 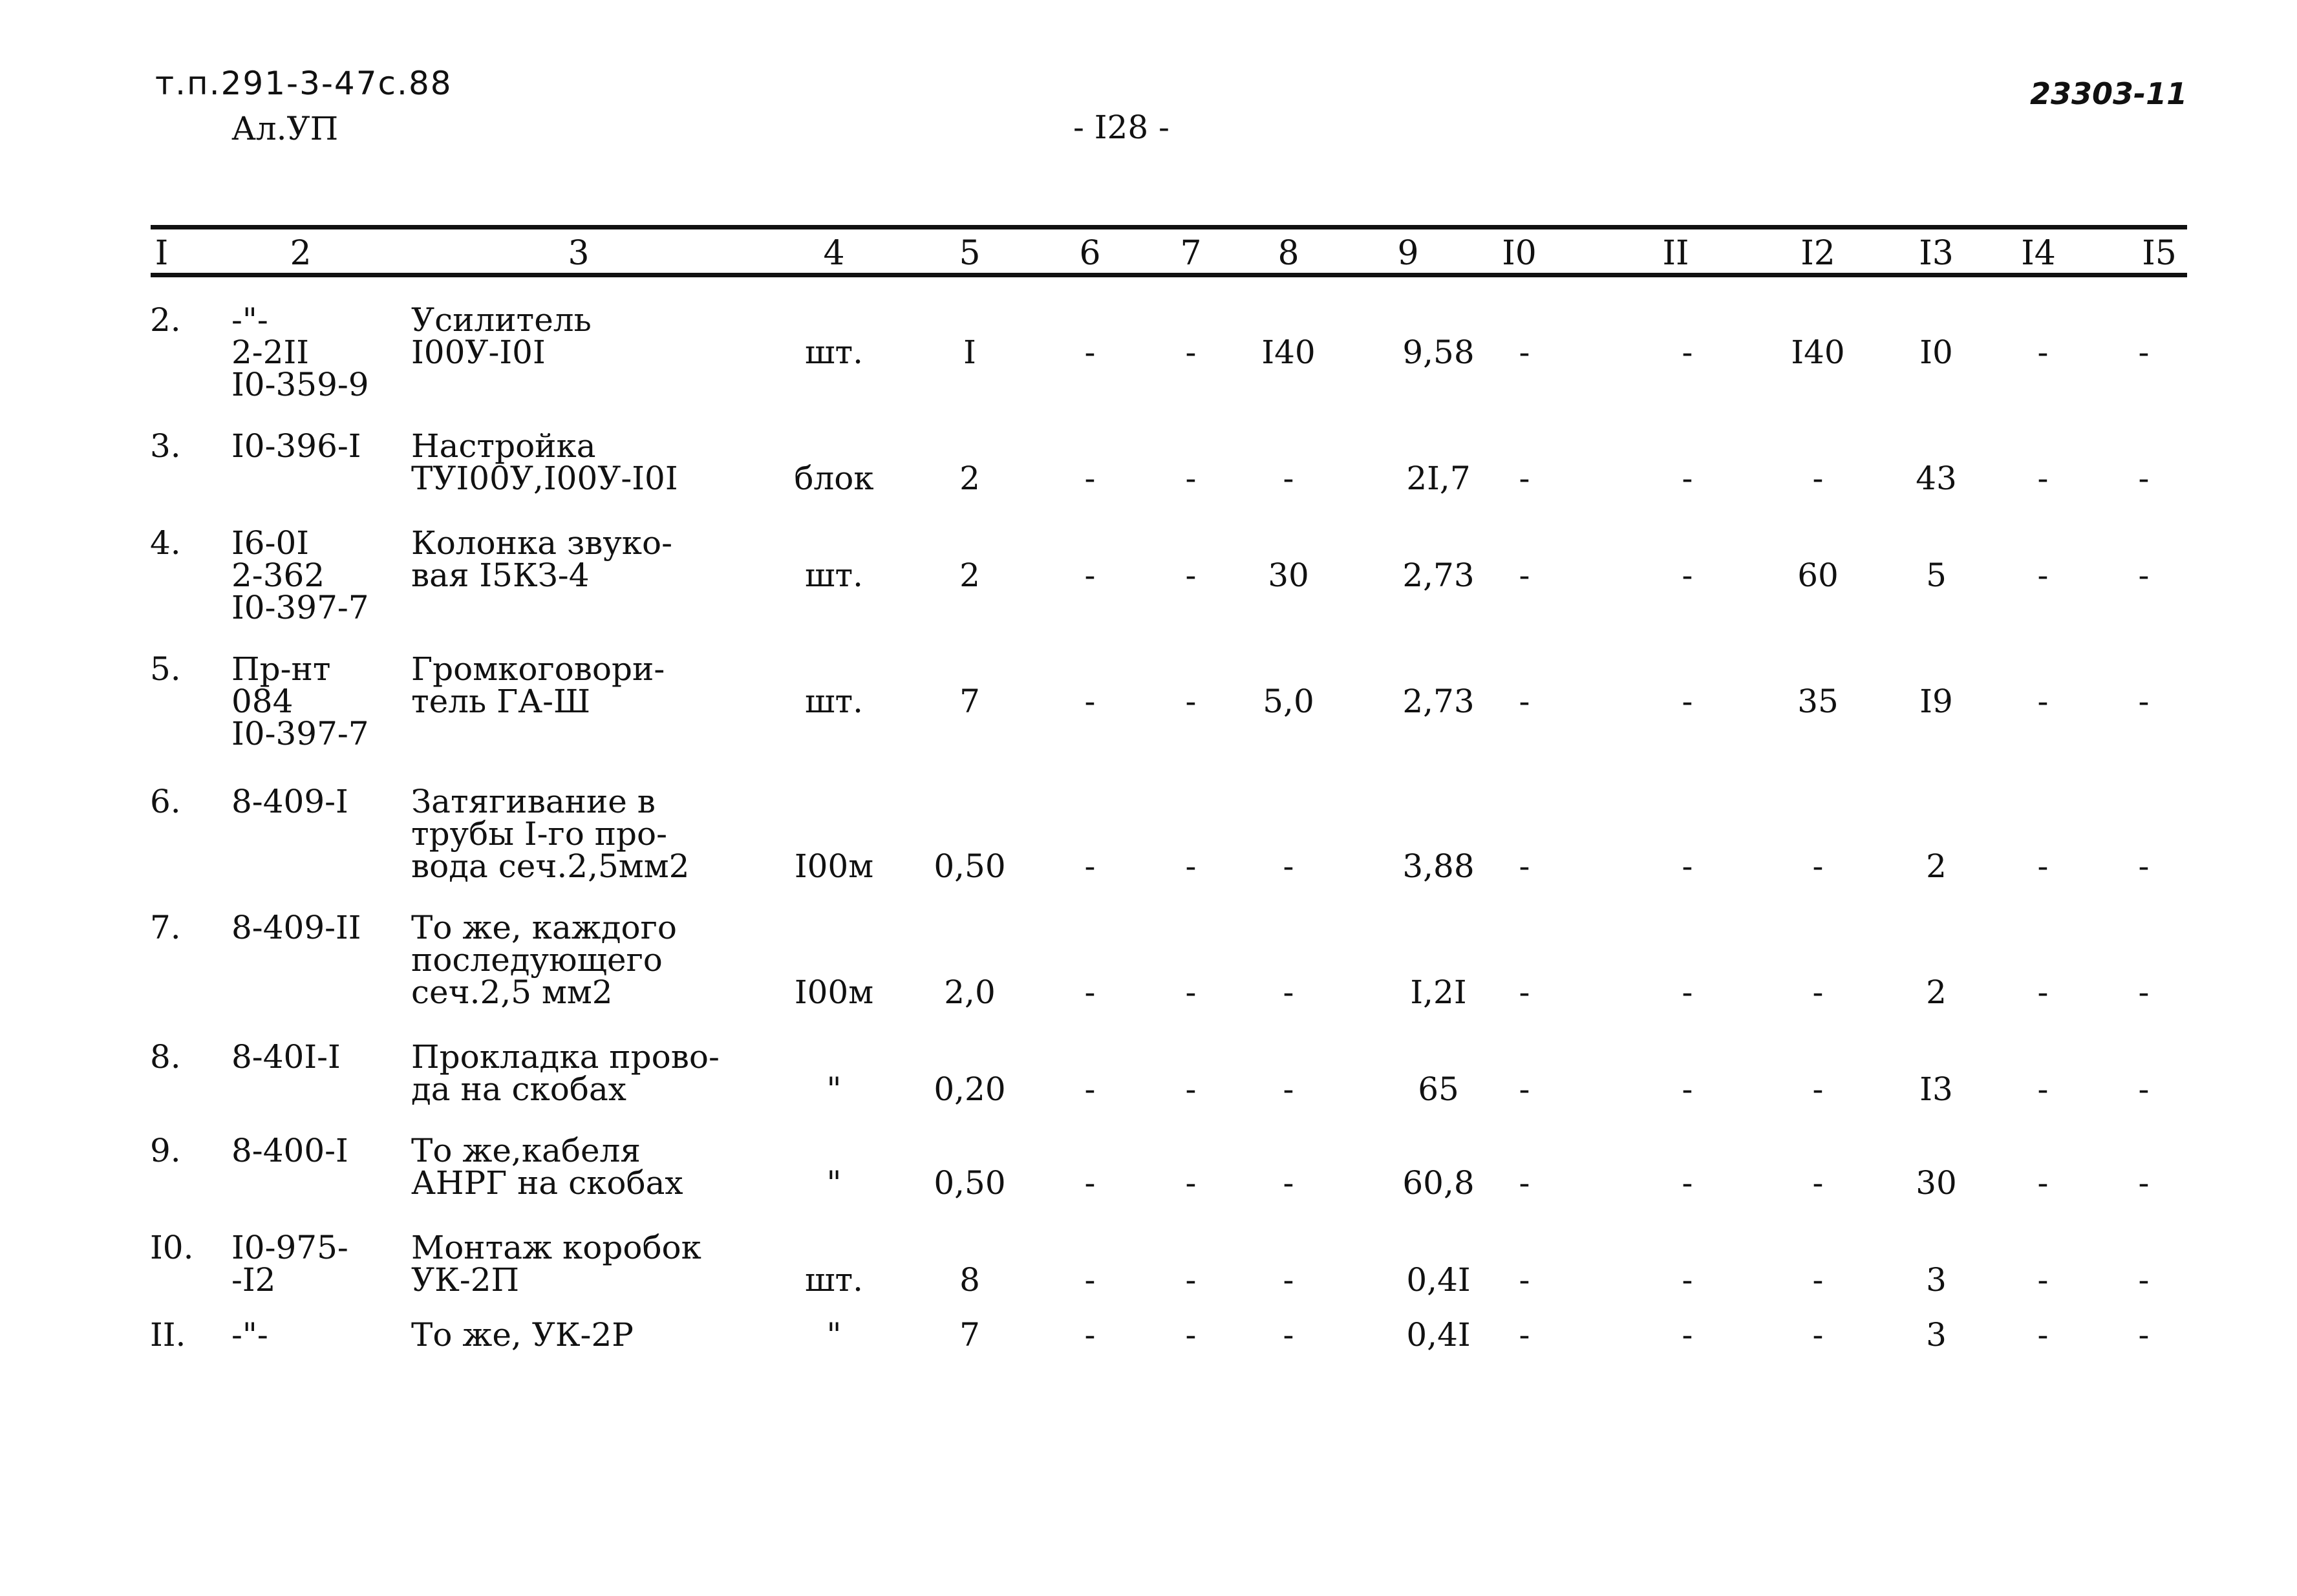 What do you see at coordinates (281, 669) in the screenshot?
I see `norm-code: Пр-нт` at bounding box center [281, 669].